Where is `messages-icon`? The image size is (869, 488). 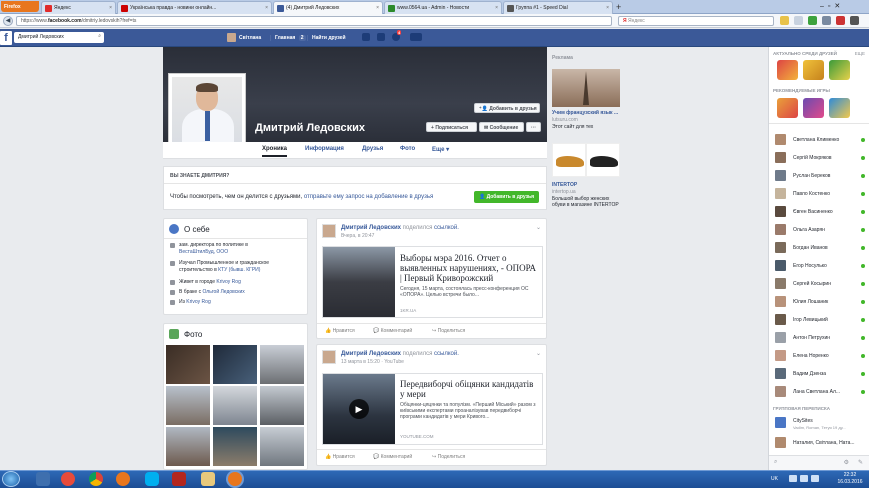
messages-icon is located at coordinates (381, 37).